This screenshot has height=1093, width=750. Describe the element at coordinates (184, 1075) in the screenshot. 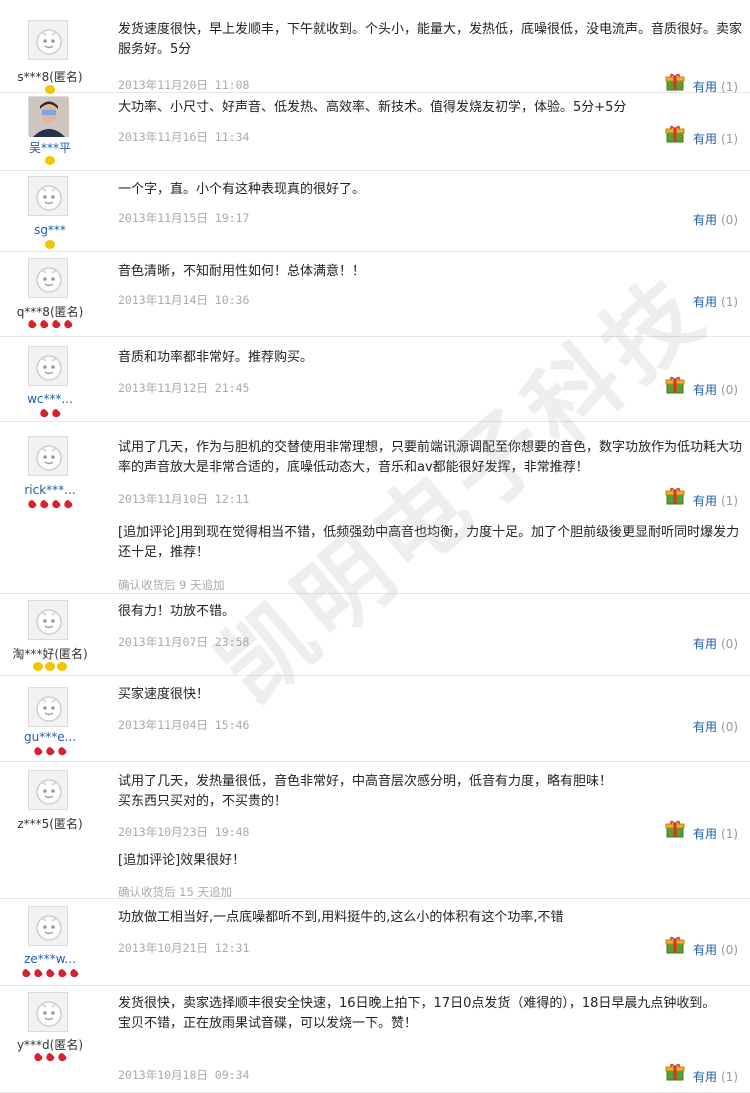

I see `review-date: 2013年10月18日 09:34` at that location.